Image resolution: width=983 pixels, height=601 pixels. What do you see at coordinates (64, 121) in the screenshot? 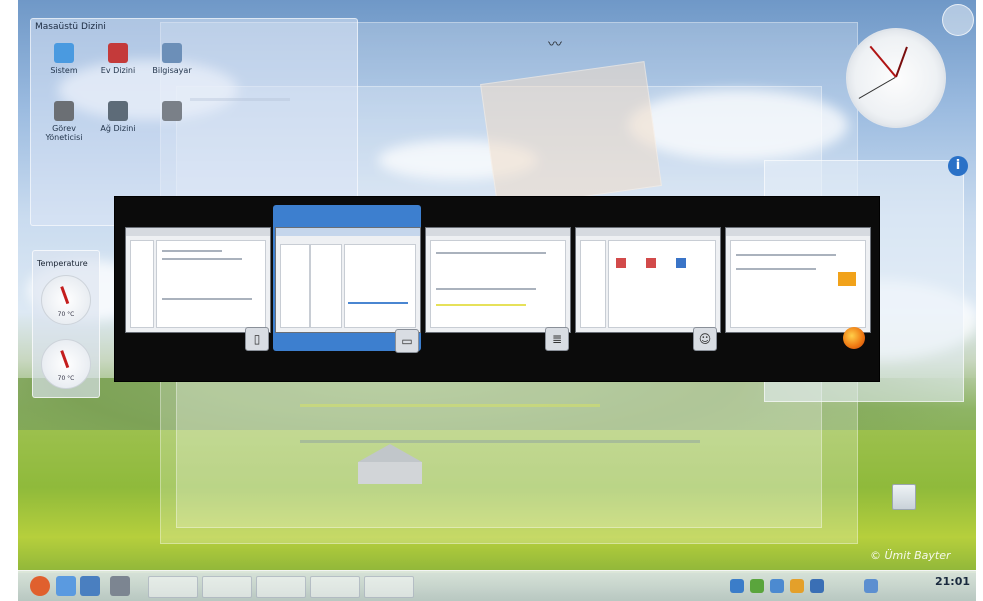
I see `folder-item-task-manager: Görev Yöneticisi` at bounding box center [64, 121].